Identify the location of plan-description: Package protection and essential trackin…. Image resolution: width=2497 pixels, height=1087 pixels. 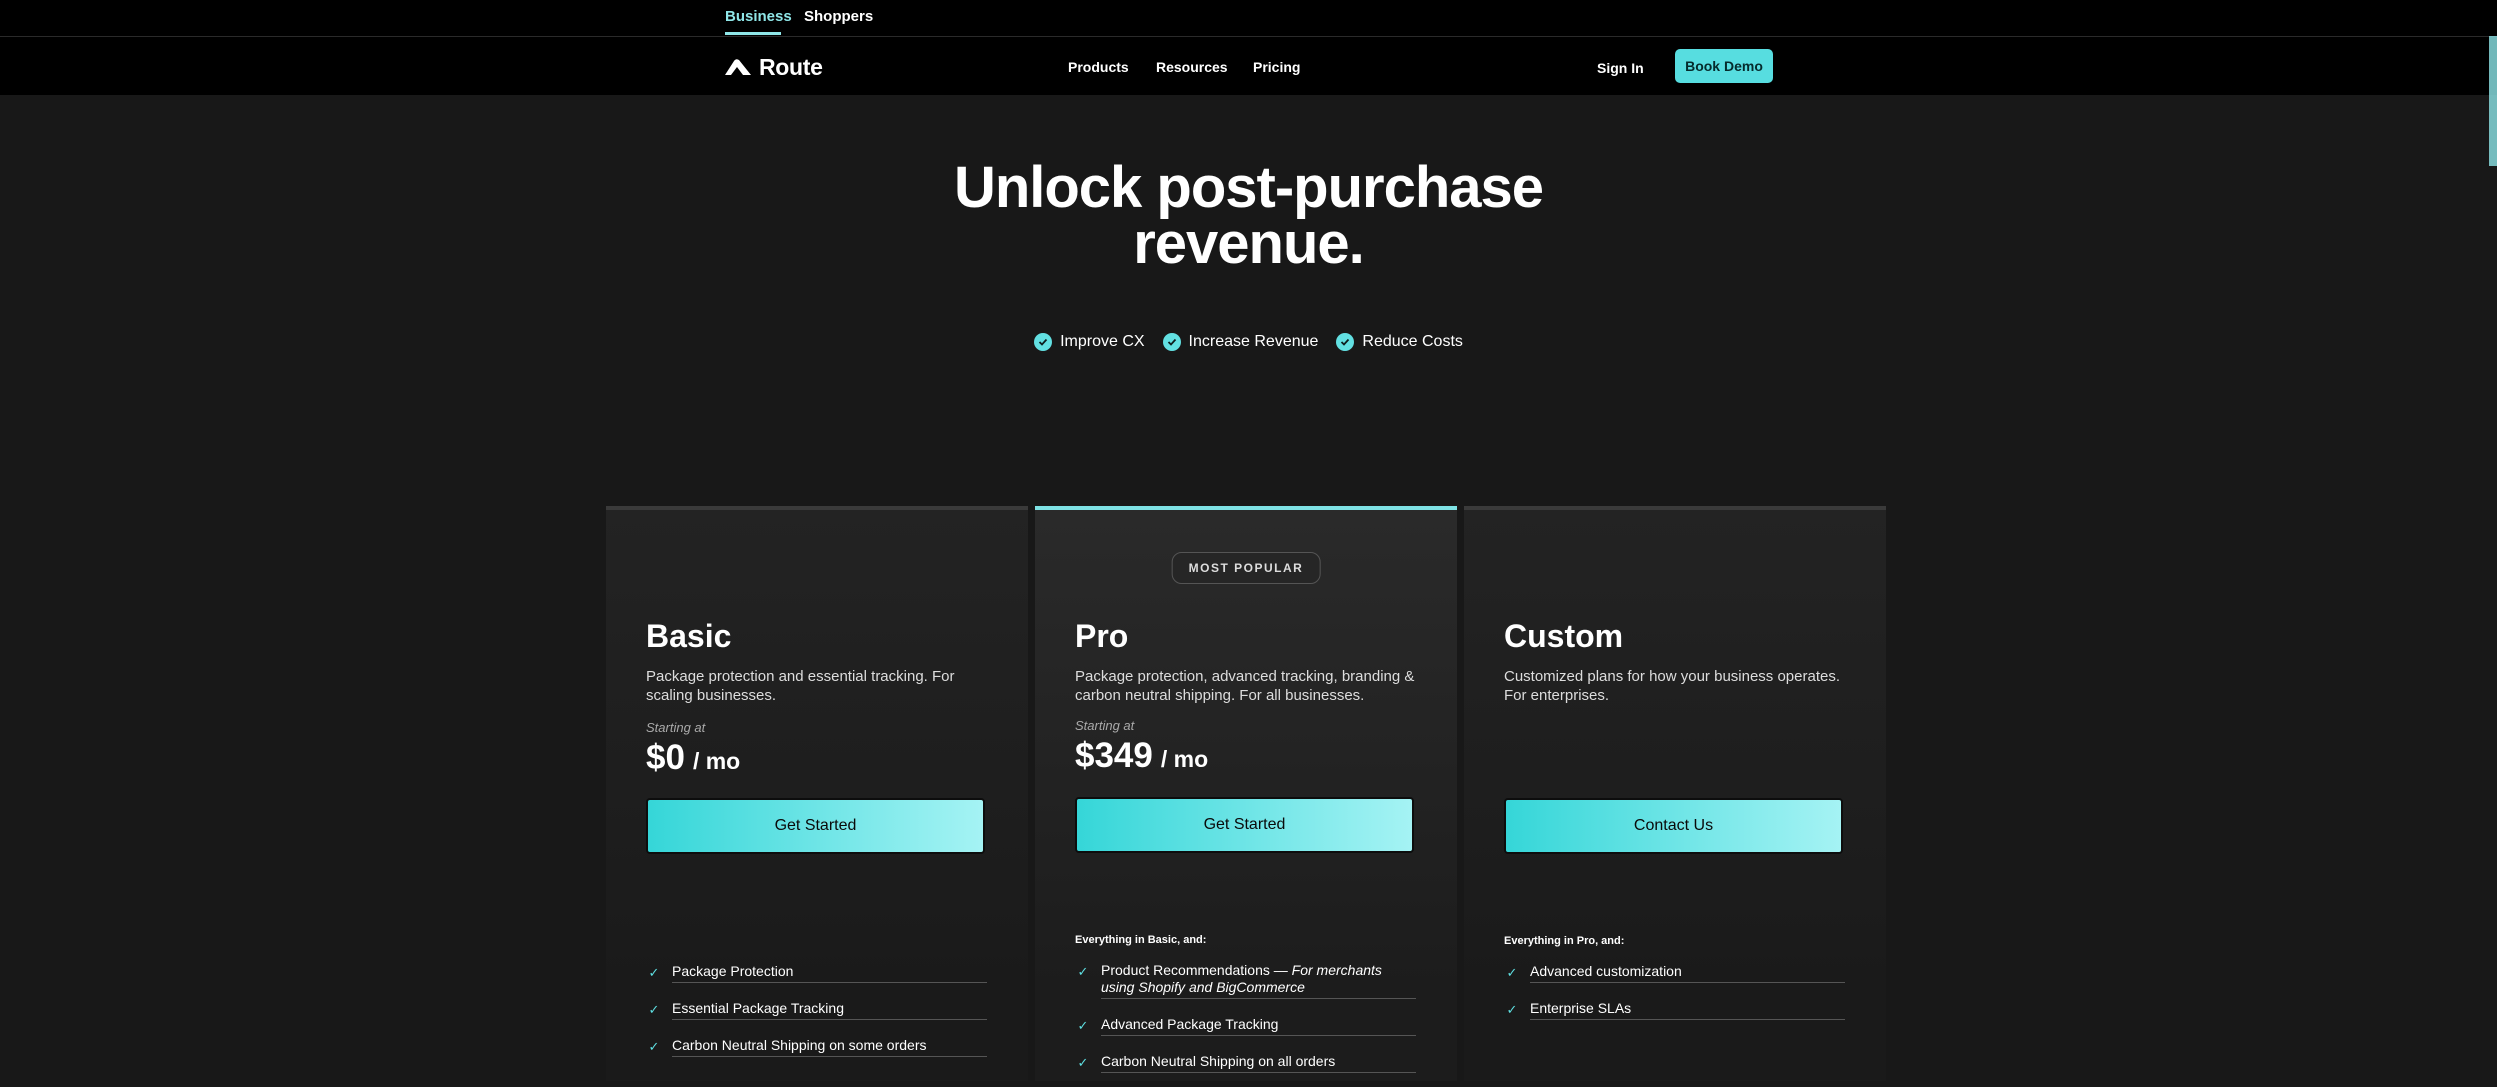
(800, 686).